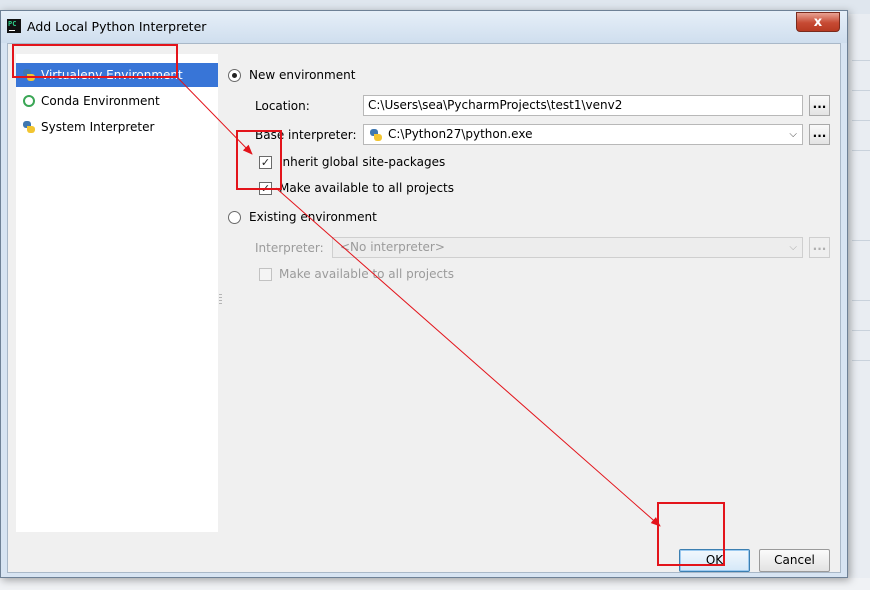 This screenshot has height=590, width=870. What do you see at coordinates (282, 106) in the screenshot?
I see `location-label: Location:` at bounding box center [282, 106].